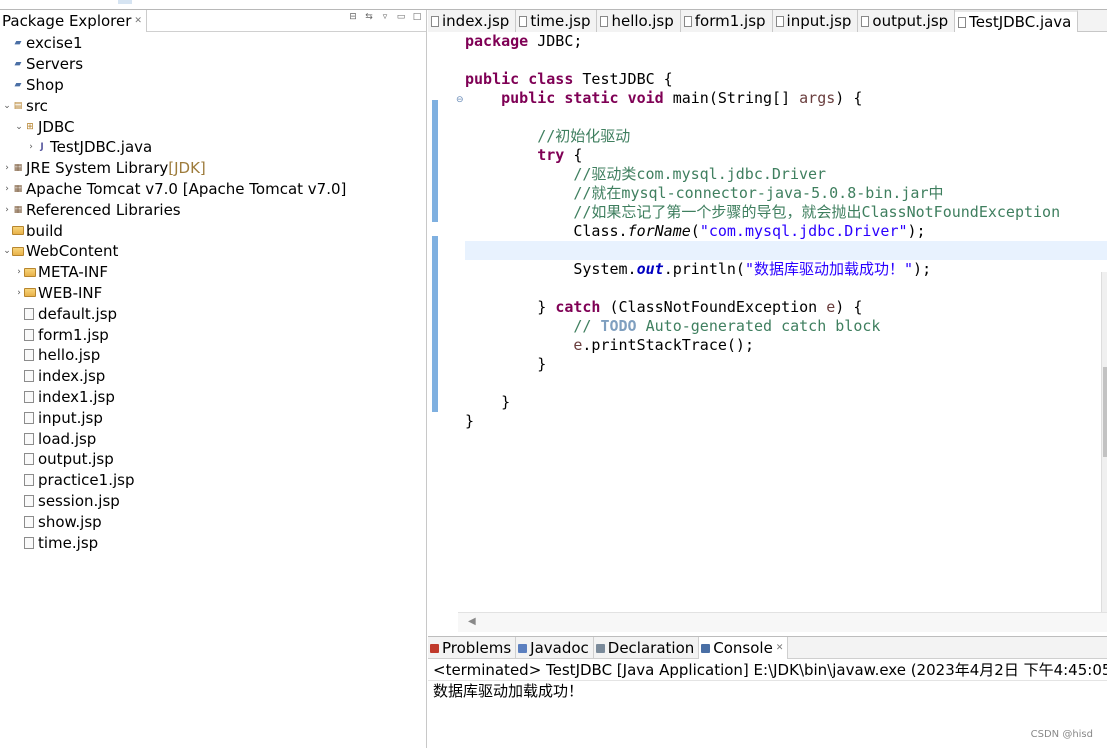 This screenshot has width=1107, height=748. What do you see at coordinates (187, 168) in the screenshot?
I see `tree-item-decoration: [JDK]` at bounding box center [187, 168].